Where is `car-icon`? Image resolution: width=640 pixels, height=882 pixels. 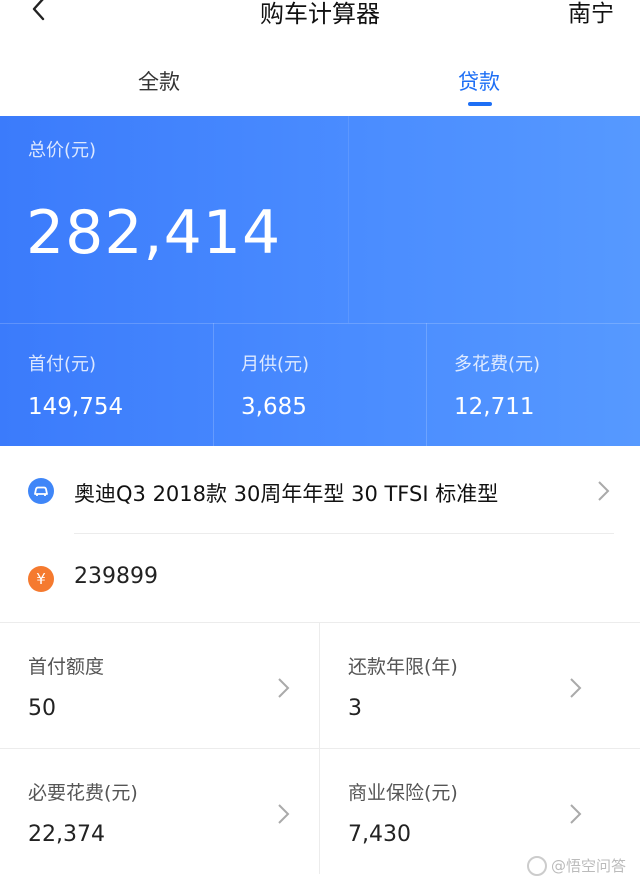 car-icon is located at coordinates (41, 491).